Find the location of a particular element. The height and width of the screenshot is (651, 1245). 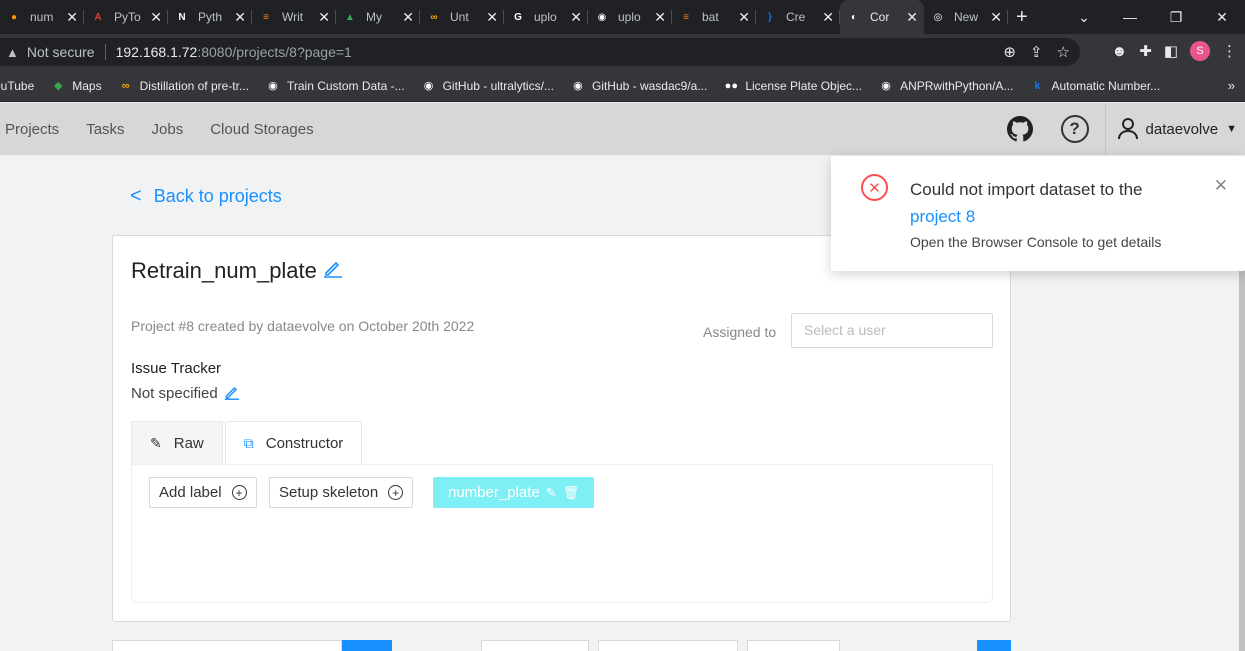

browser-tab: A PyTo ✕ is located at coordinates (126, 17).